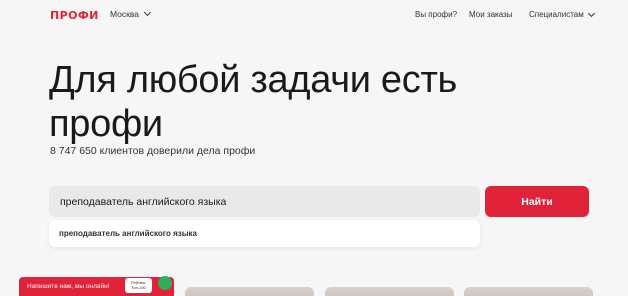 Image resolution: width=628 pixels, height=296 pixels. Describe the element at coordinates (253, 80) in the screenshot. I see `hero-title-line1: Для любой задачи есть` at that location.